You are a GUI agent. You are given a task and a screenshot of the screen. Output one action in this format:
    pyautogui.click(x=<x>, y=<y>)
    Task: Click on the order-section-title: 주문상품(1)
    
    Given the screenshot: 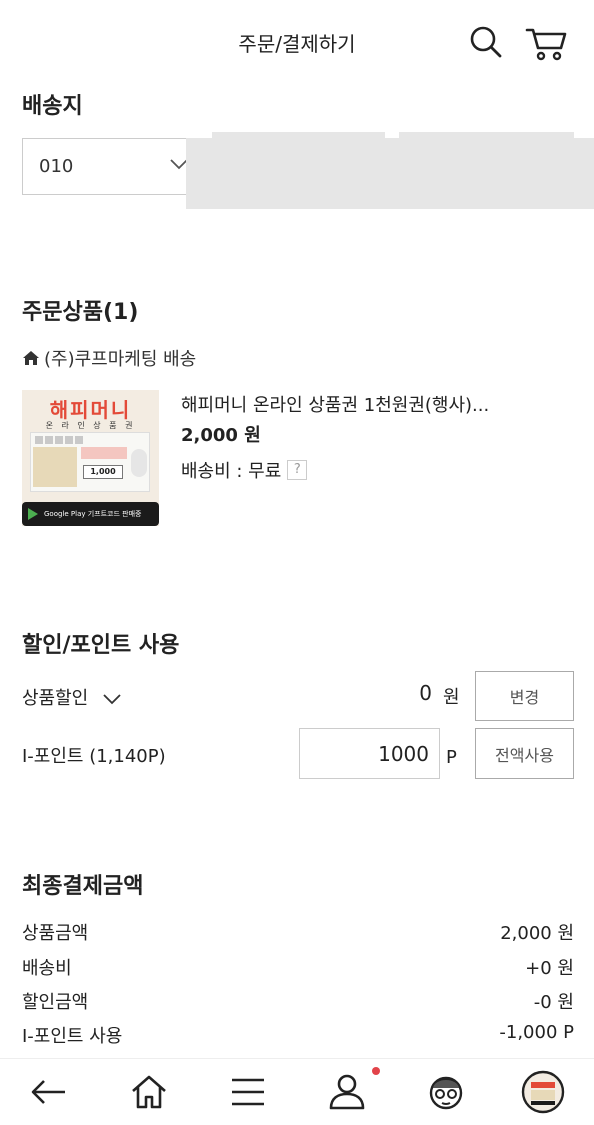 What is the action you would take?
    pyautogui.click(x=80, y=312)
    